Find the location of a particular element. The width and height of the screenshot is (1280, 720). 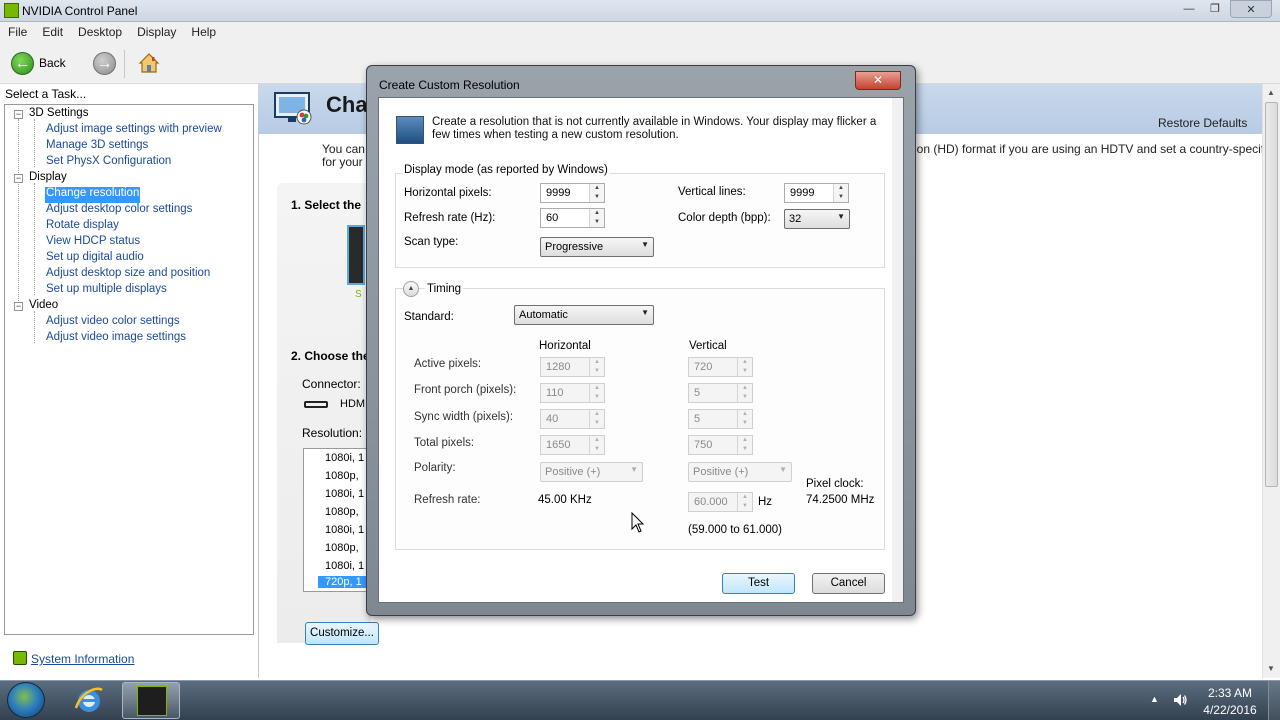

tree-item-video-color-settings: Adjust video color settings is located at coordinates (113, 323).